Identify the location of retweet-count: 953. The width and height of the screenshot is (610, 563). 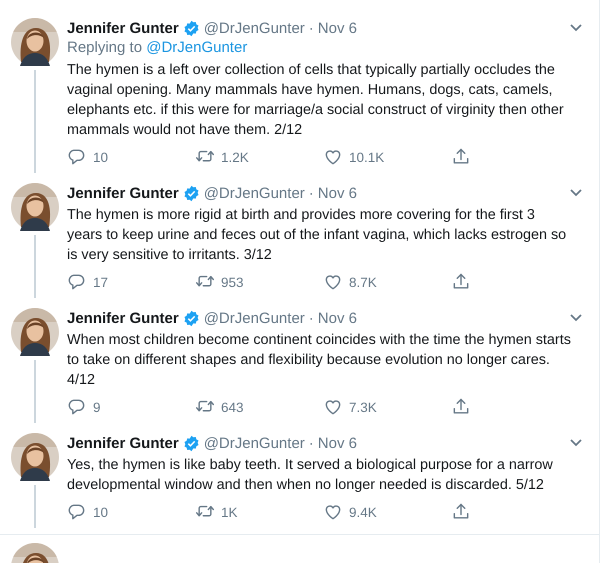
(232, 282).